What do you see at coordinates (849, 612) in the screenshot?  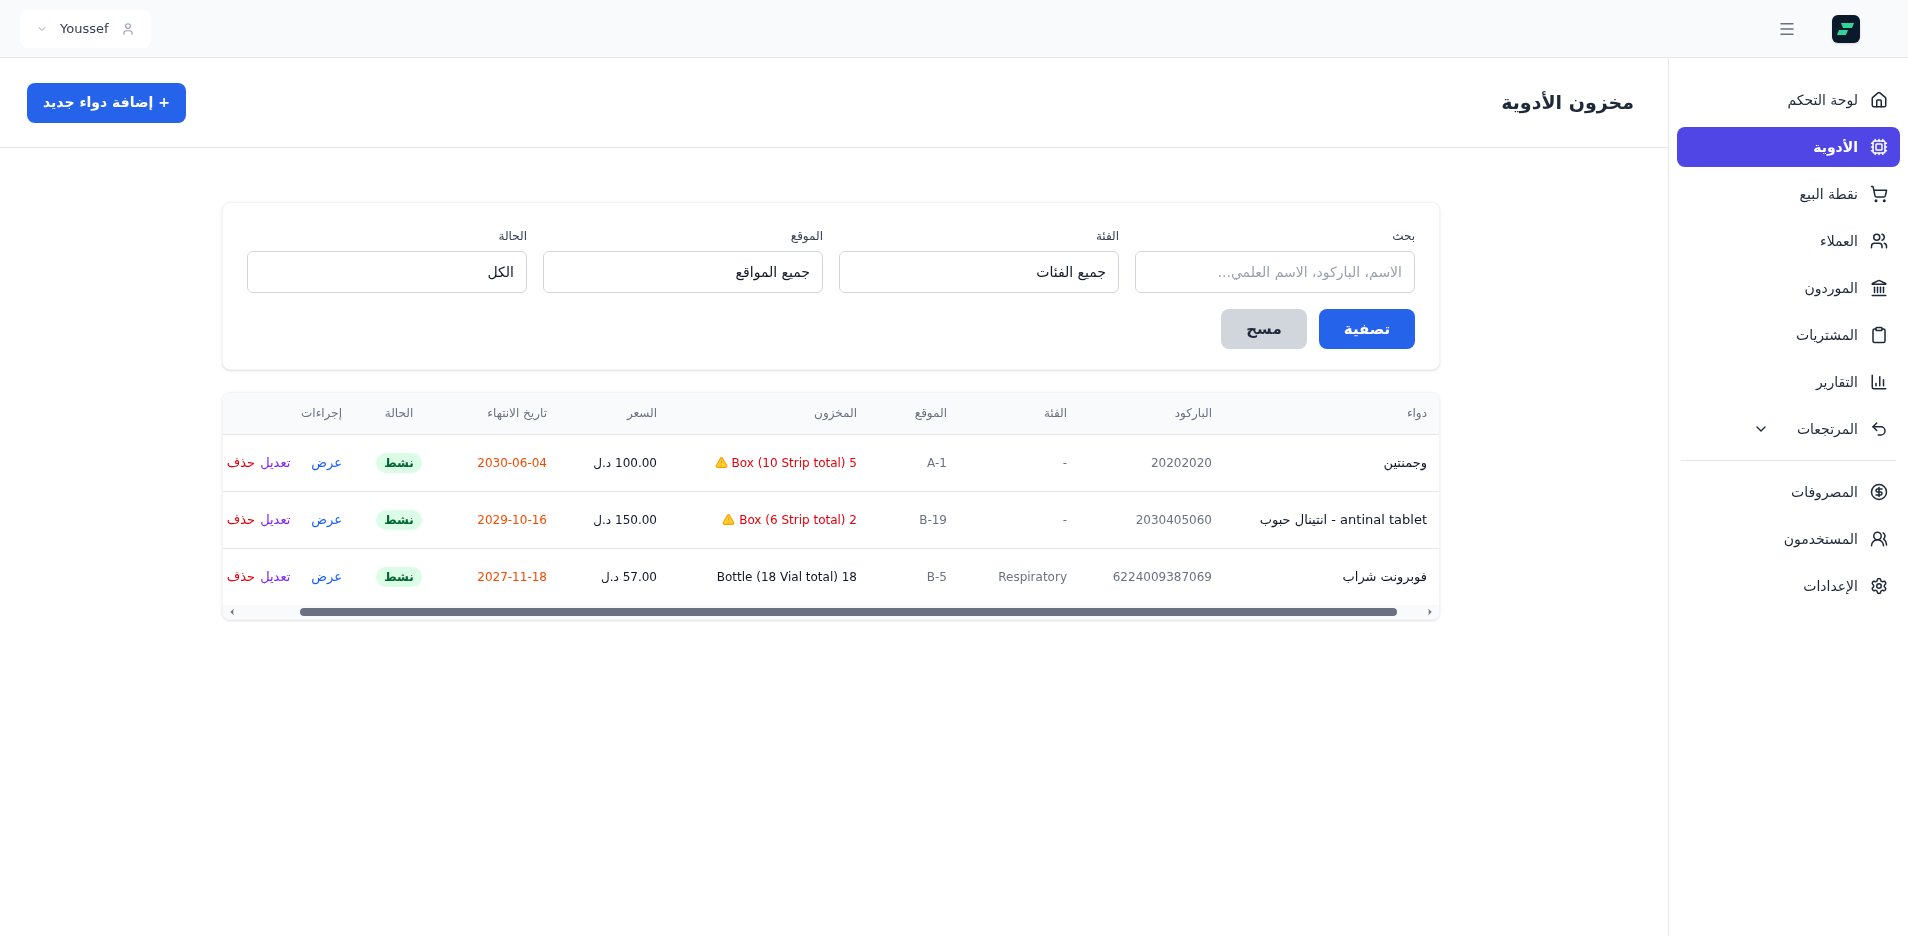 I see `scrollbar-thumb` at bounding box center [849, 612].